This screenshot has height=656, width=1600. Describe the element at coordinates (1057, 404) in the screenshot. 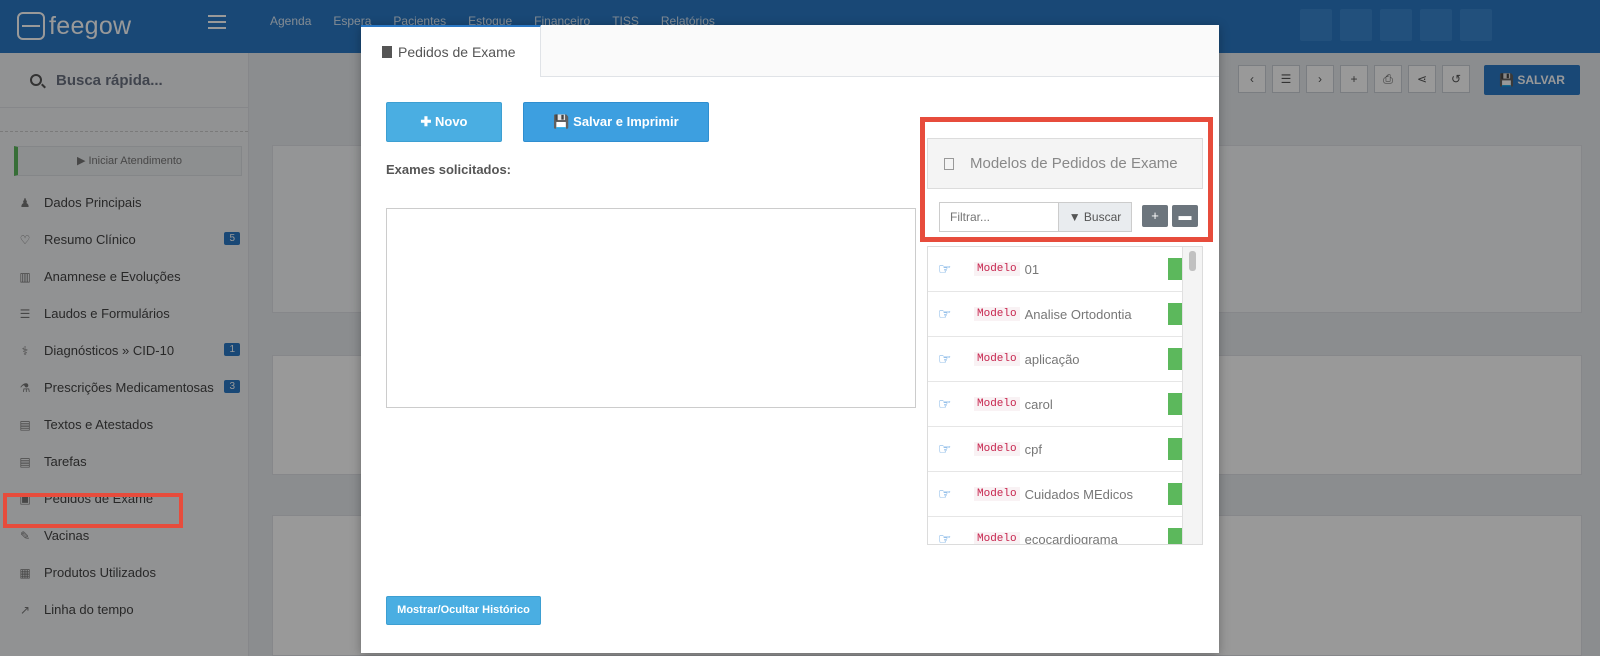

I see `list-item: ☞ Modelo carol` at that location.